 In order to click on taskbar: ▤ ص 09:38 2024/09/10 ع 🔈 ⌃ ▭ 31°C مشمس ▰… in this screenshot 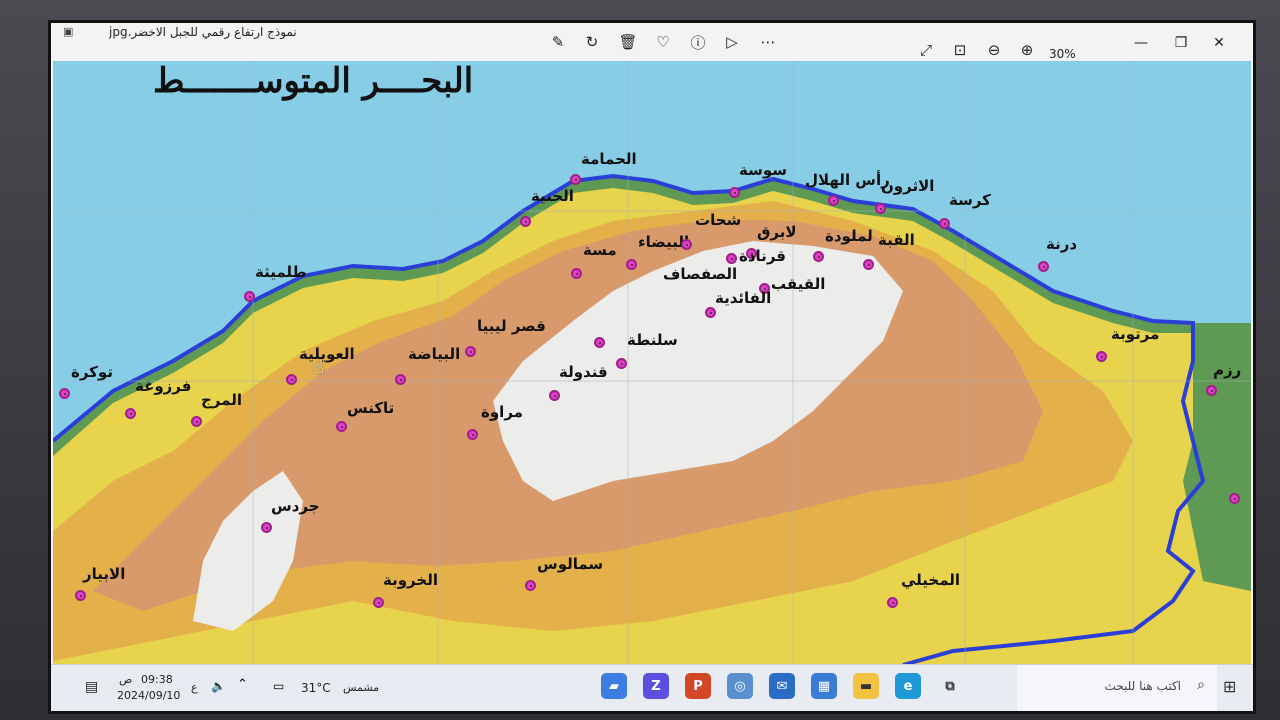, I will do `click(652, 687)`.